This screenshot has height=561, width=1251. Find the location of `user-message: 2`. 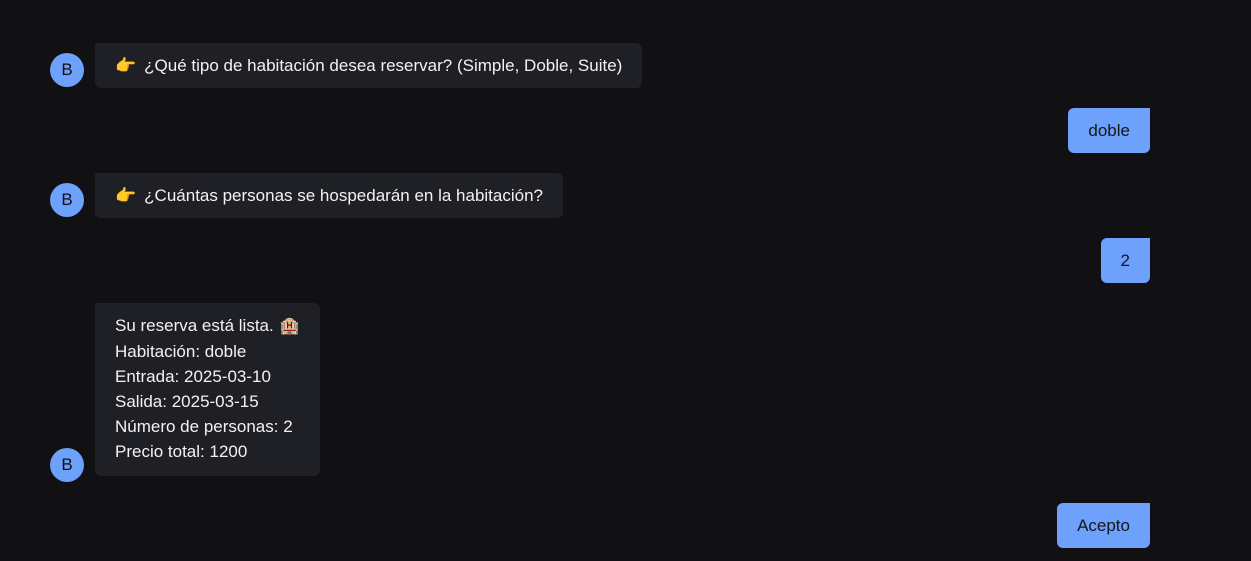

user-message: 2 is located at coordinates (1125, 260).